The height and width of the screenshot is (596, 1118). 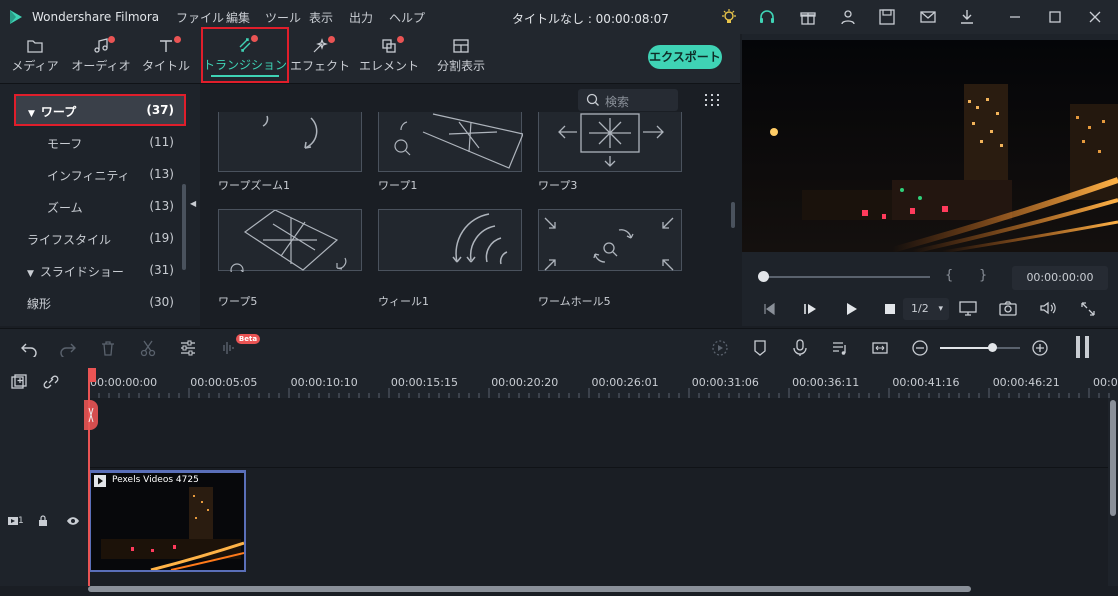 What do you see at coordinates (729, 17) in the screenshot?
I see `lightbulb-icon` at bounding box center [729, 17].